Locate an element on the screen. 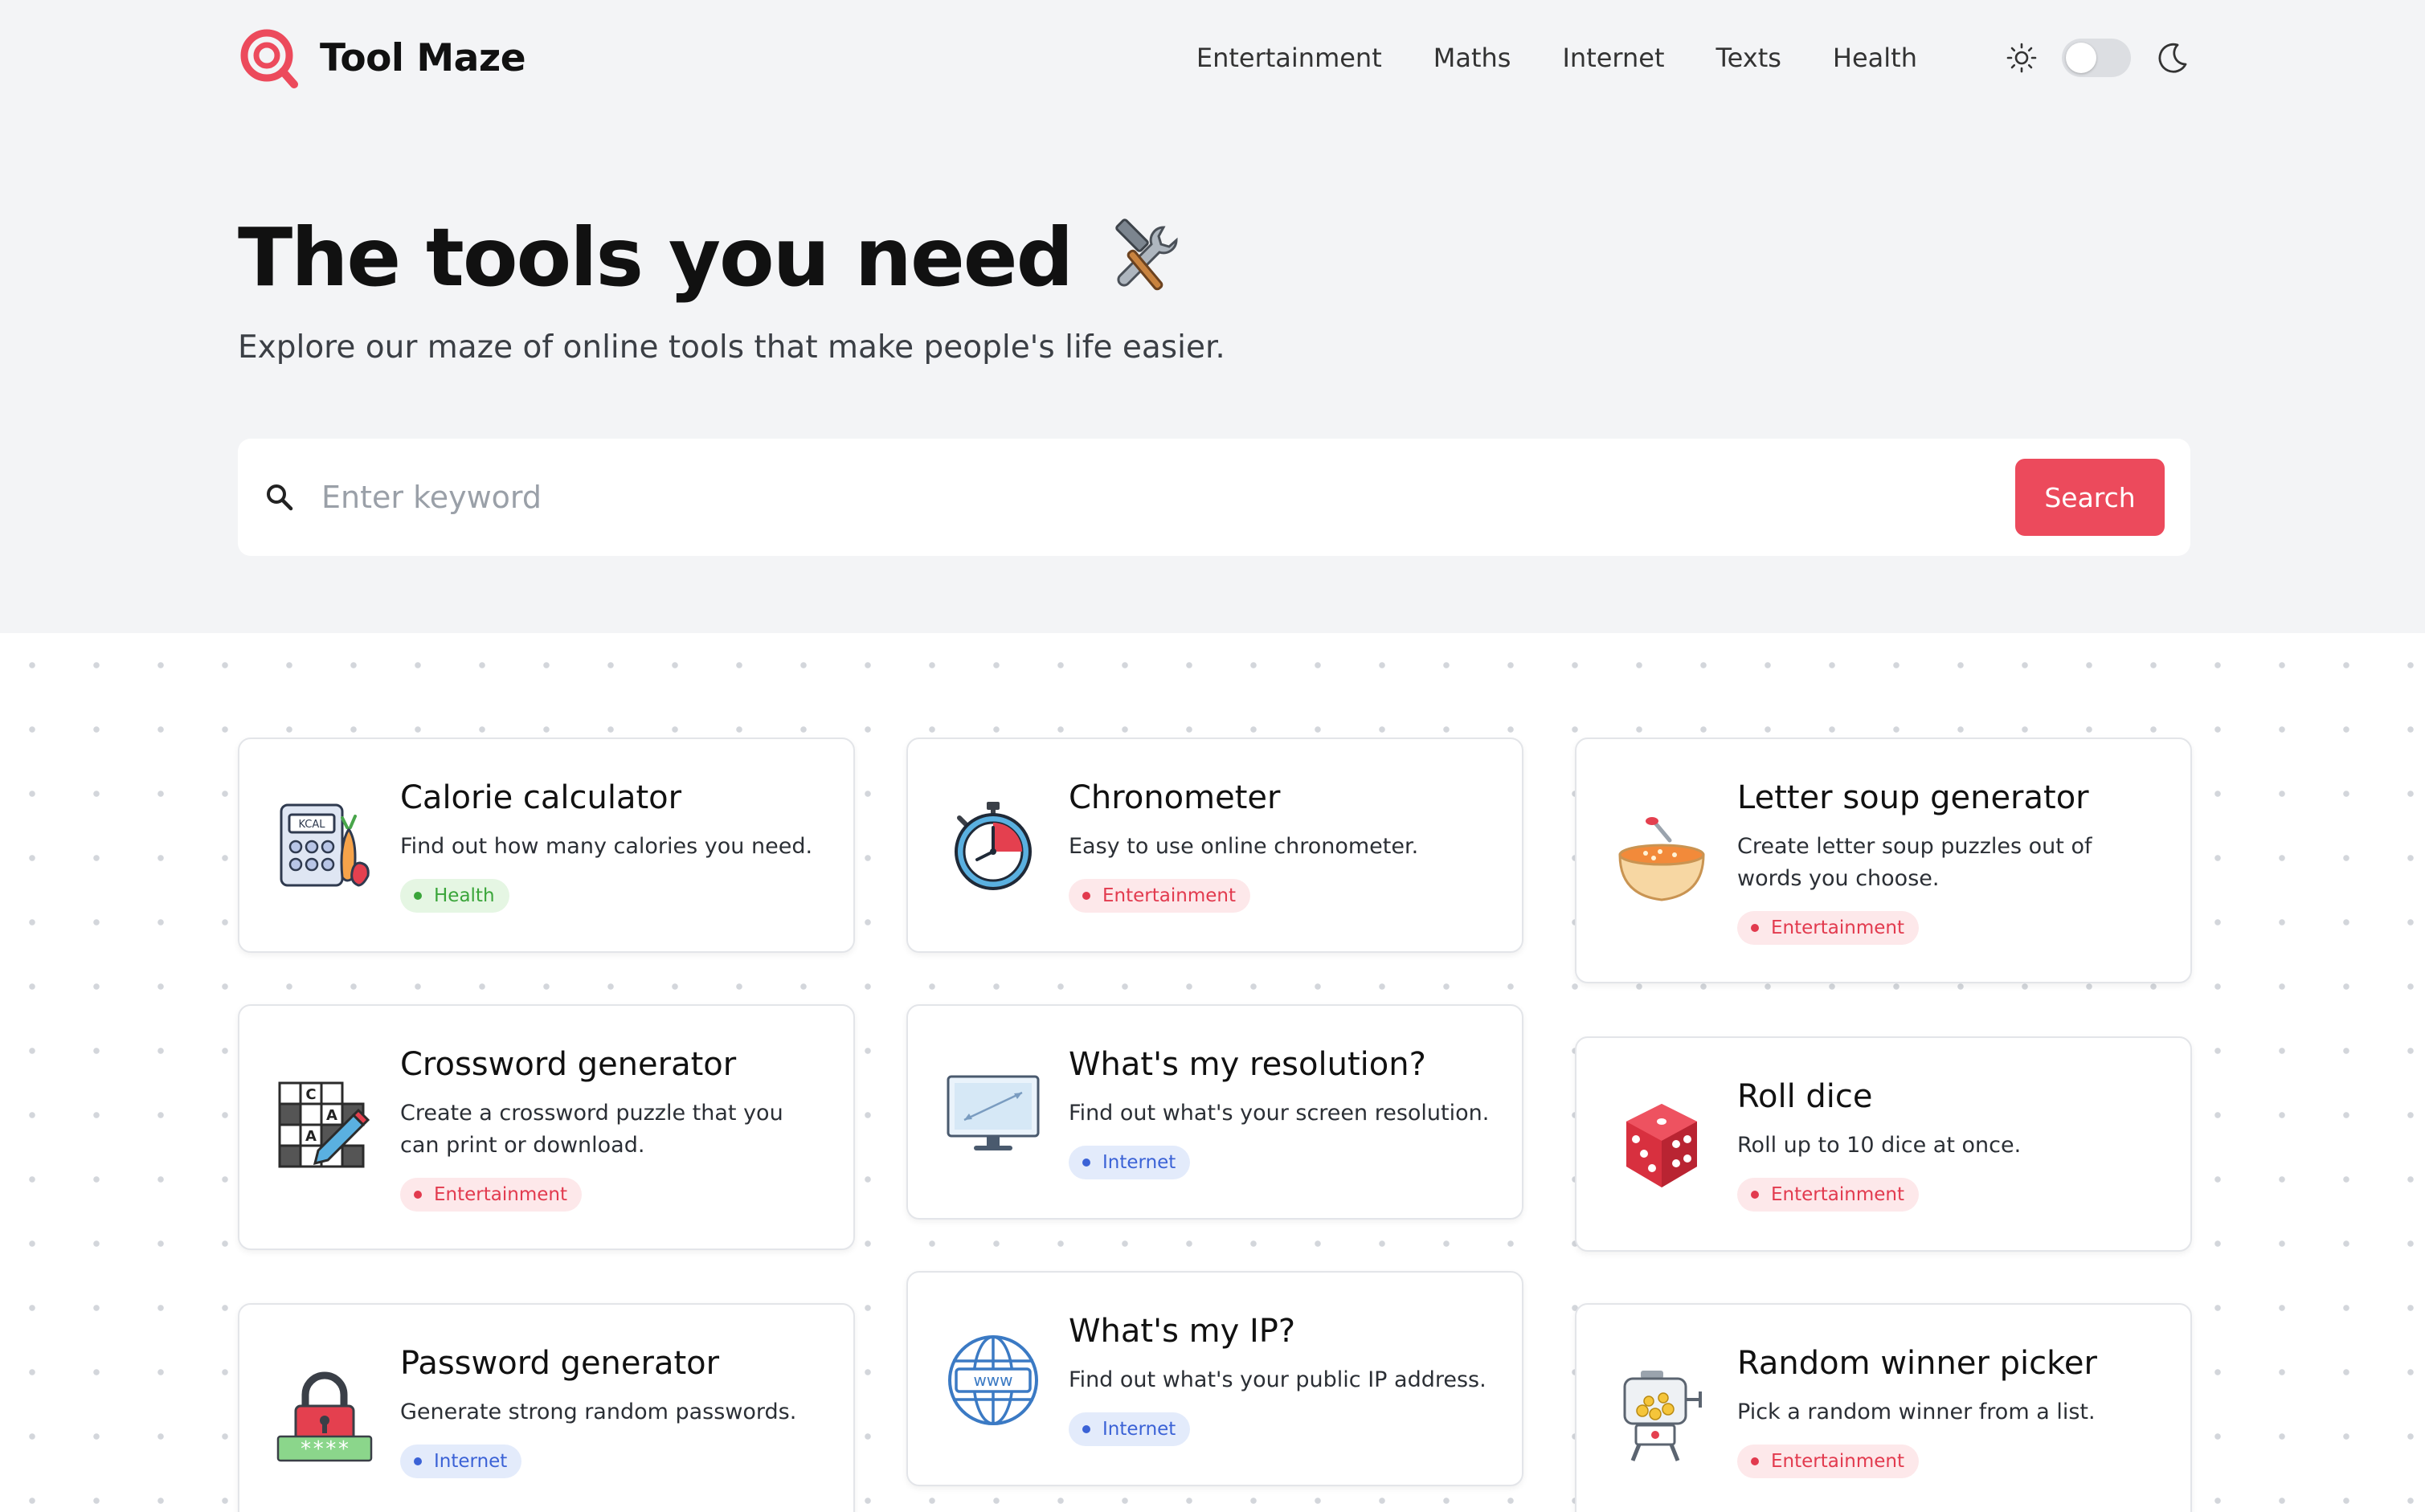  theme-switcher is located at coordinates (2098, 58).